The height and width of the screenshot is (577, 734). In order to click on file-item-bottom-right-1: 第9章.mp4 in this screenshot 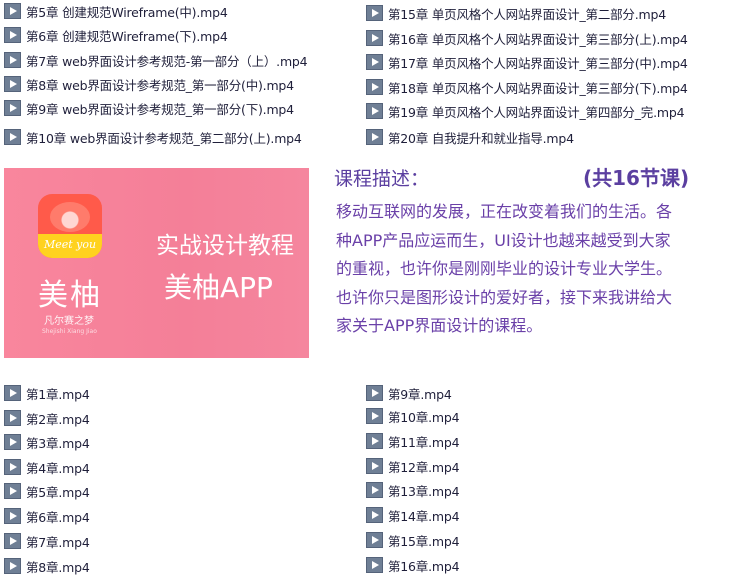, I will do `click(409, 393)`.